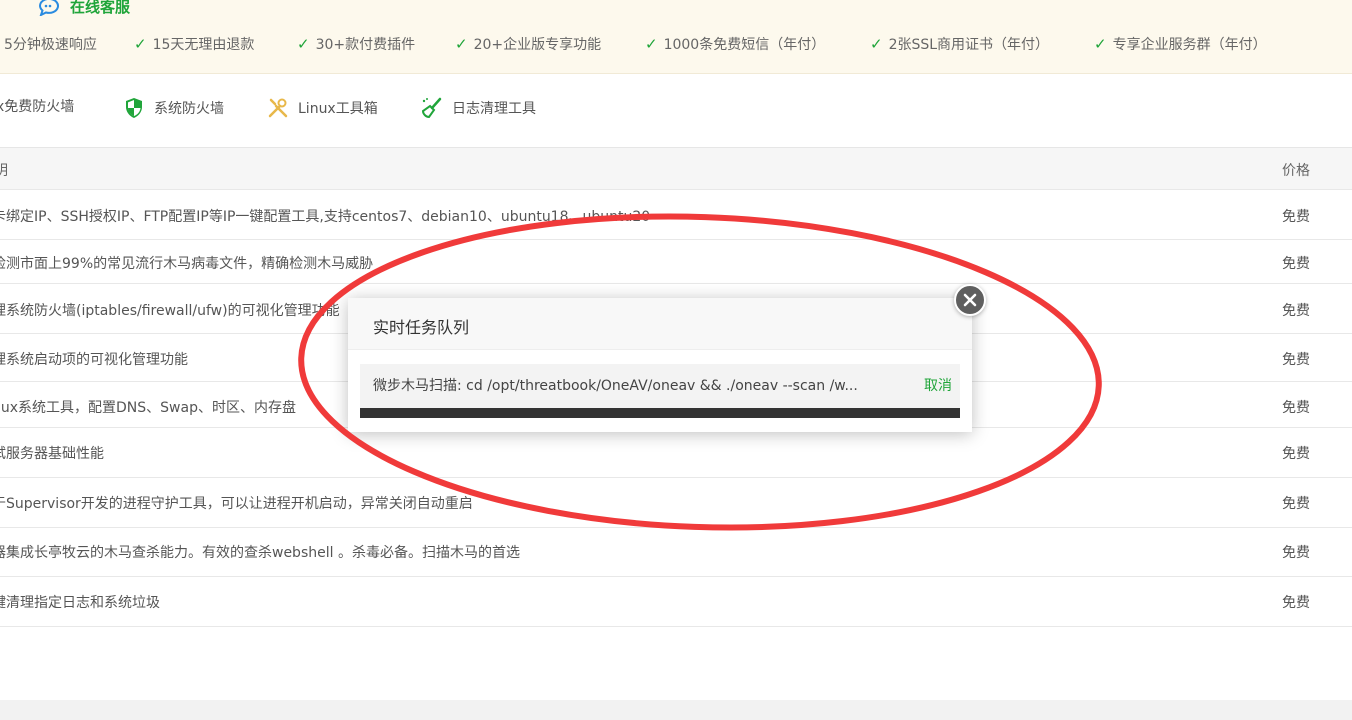 Image resolution: width=1352 pixels, height=720 pixels. I want to click on benefit-item: ✓ 2张SSL商用证书（年付）, so click(959, 44).